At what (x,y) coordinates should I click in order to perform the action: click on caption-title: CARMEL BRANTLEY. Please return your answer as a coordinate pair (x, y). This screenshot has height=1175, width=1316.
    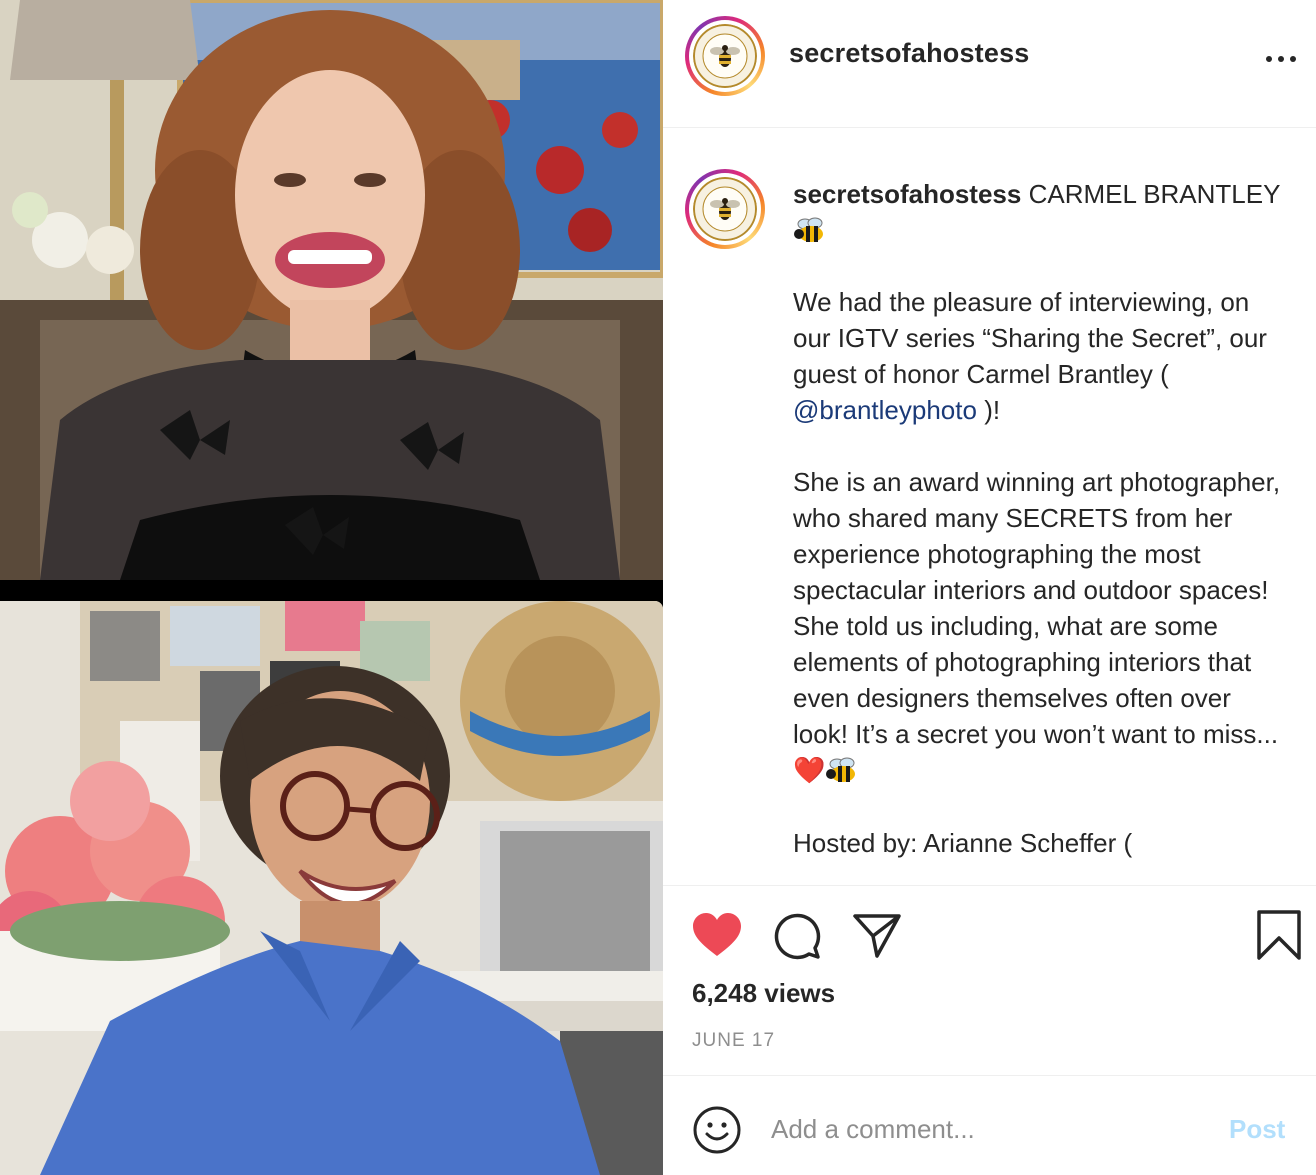
    Looking at the image, I should click on (1154, 194).